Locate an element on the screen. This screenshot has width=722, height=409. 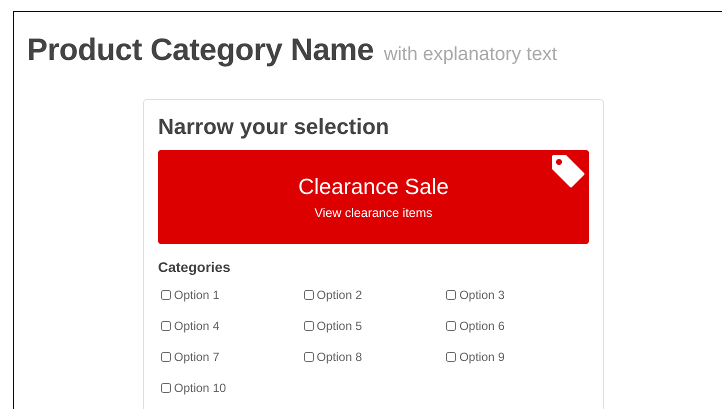
category-option: Option 8 is located at coordinates (375, 356).